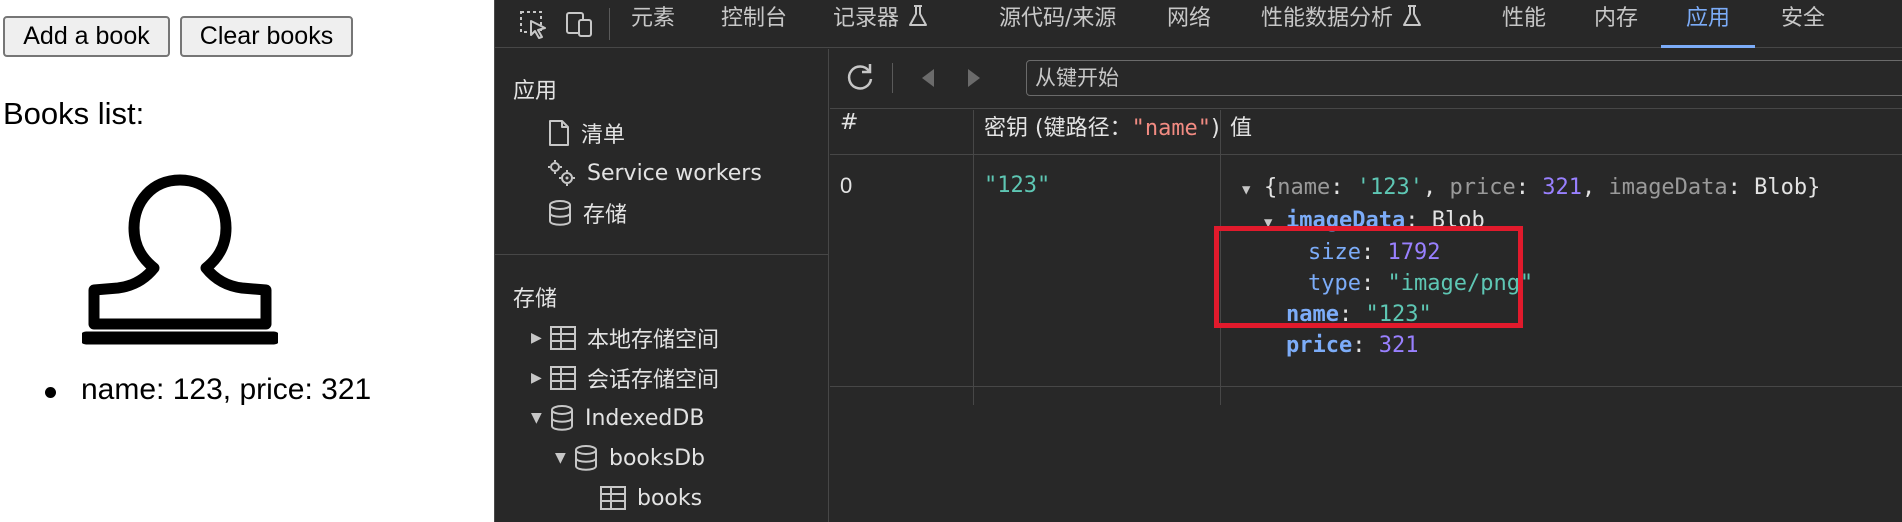 This screenshot has height=522, width=1902. I want to click on data-view-toolbar: 从键开始, so click(1366, 79).